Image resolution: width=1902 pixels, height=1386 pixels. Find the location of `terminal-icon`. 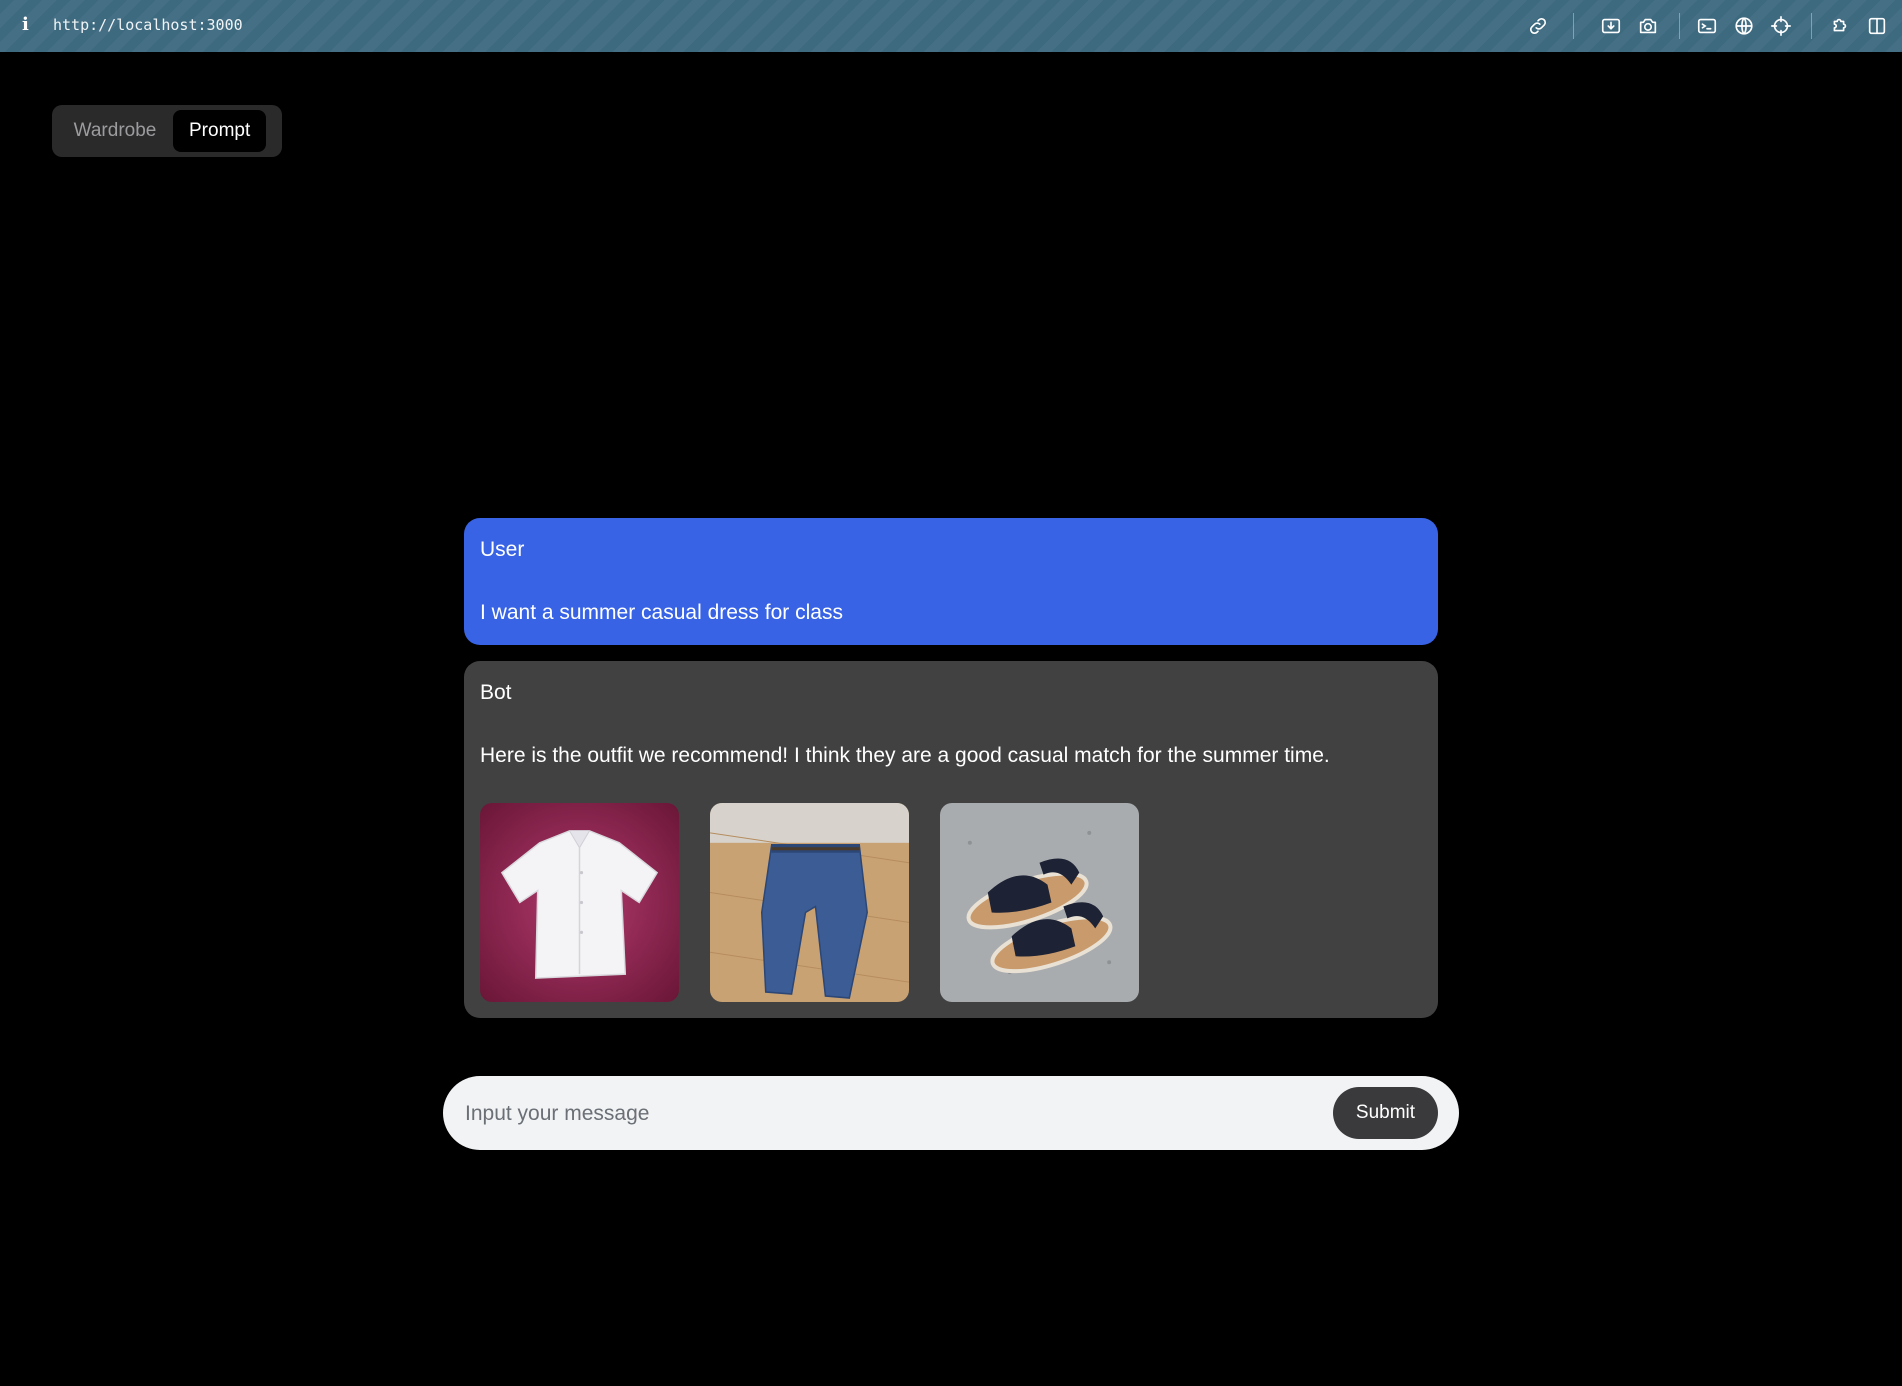

terminal-icon is located at coordinates (1707, 26).